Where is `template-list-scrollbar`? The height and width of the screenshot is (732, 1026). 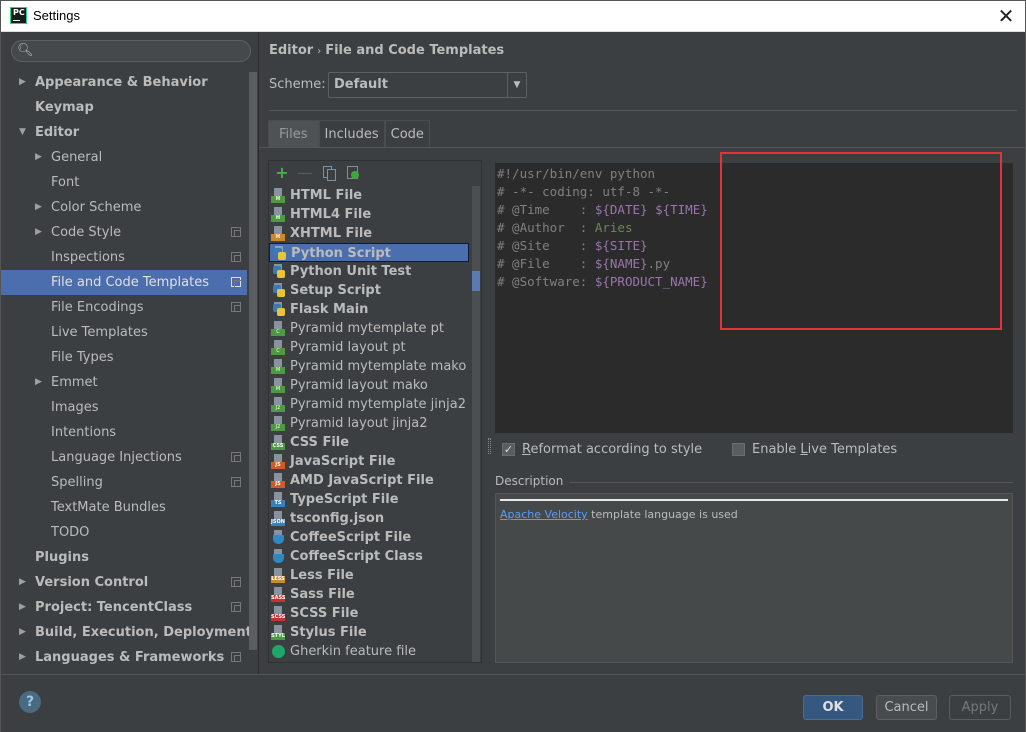 template-list-scrollbar is located at coordinates (476, 424).